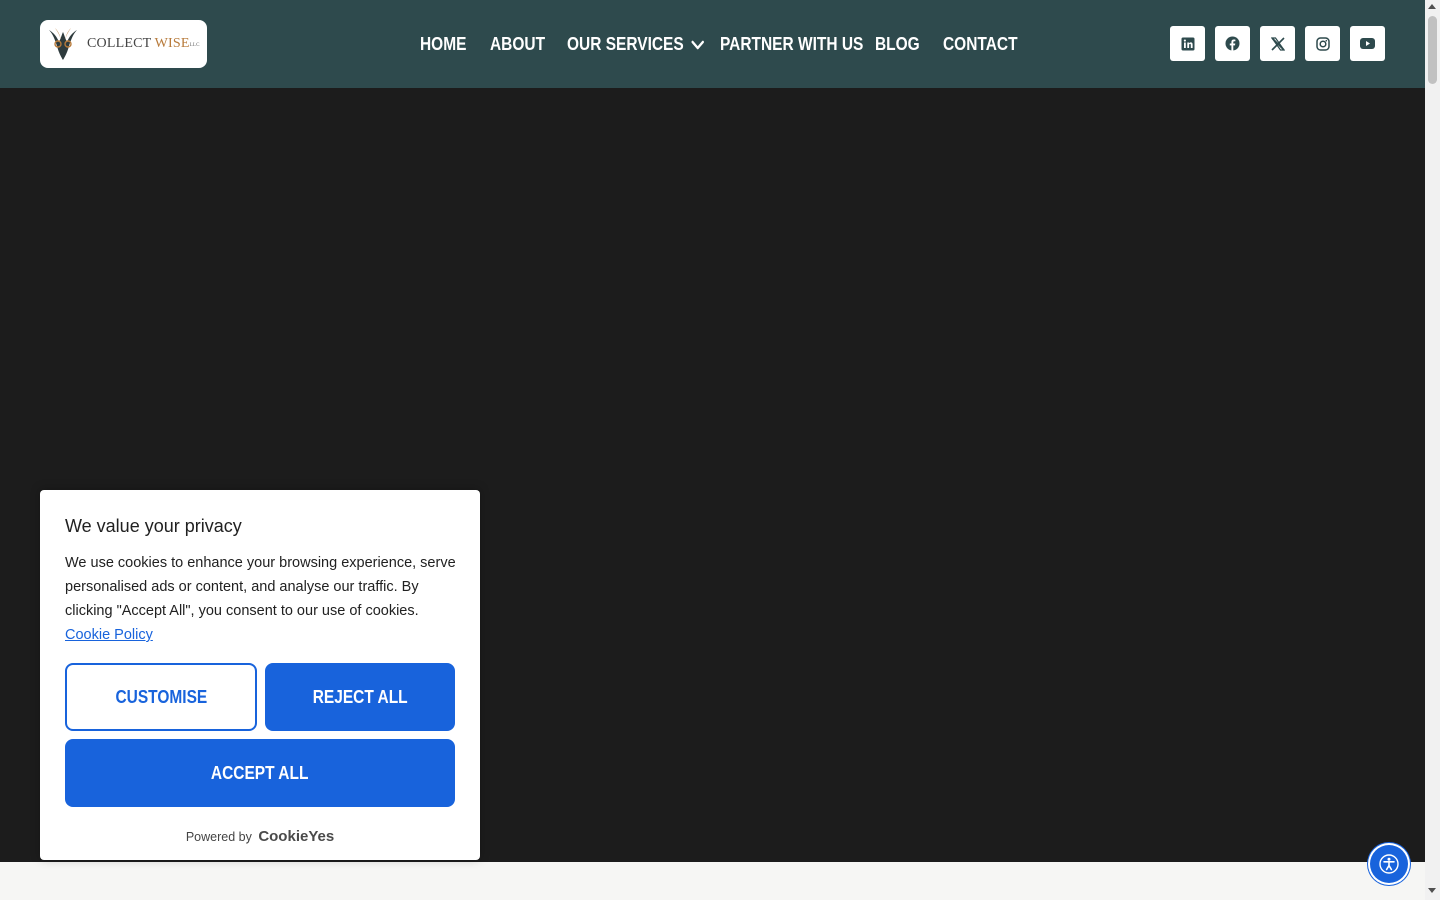  I want to click on accessibility-icon, so click(1389, 864).